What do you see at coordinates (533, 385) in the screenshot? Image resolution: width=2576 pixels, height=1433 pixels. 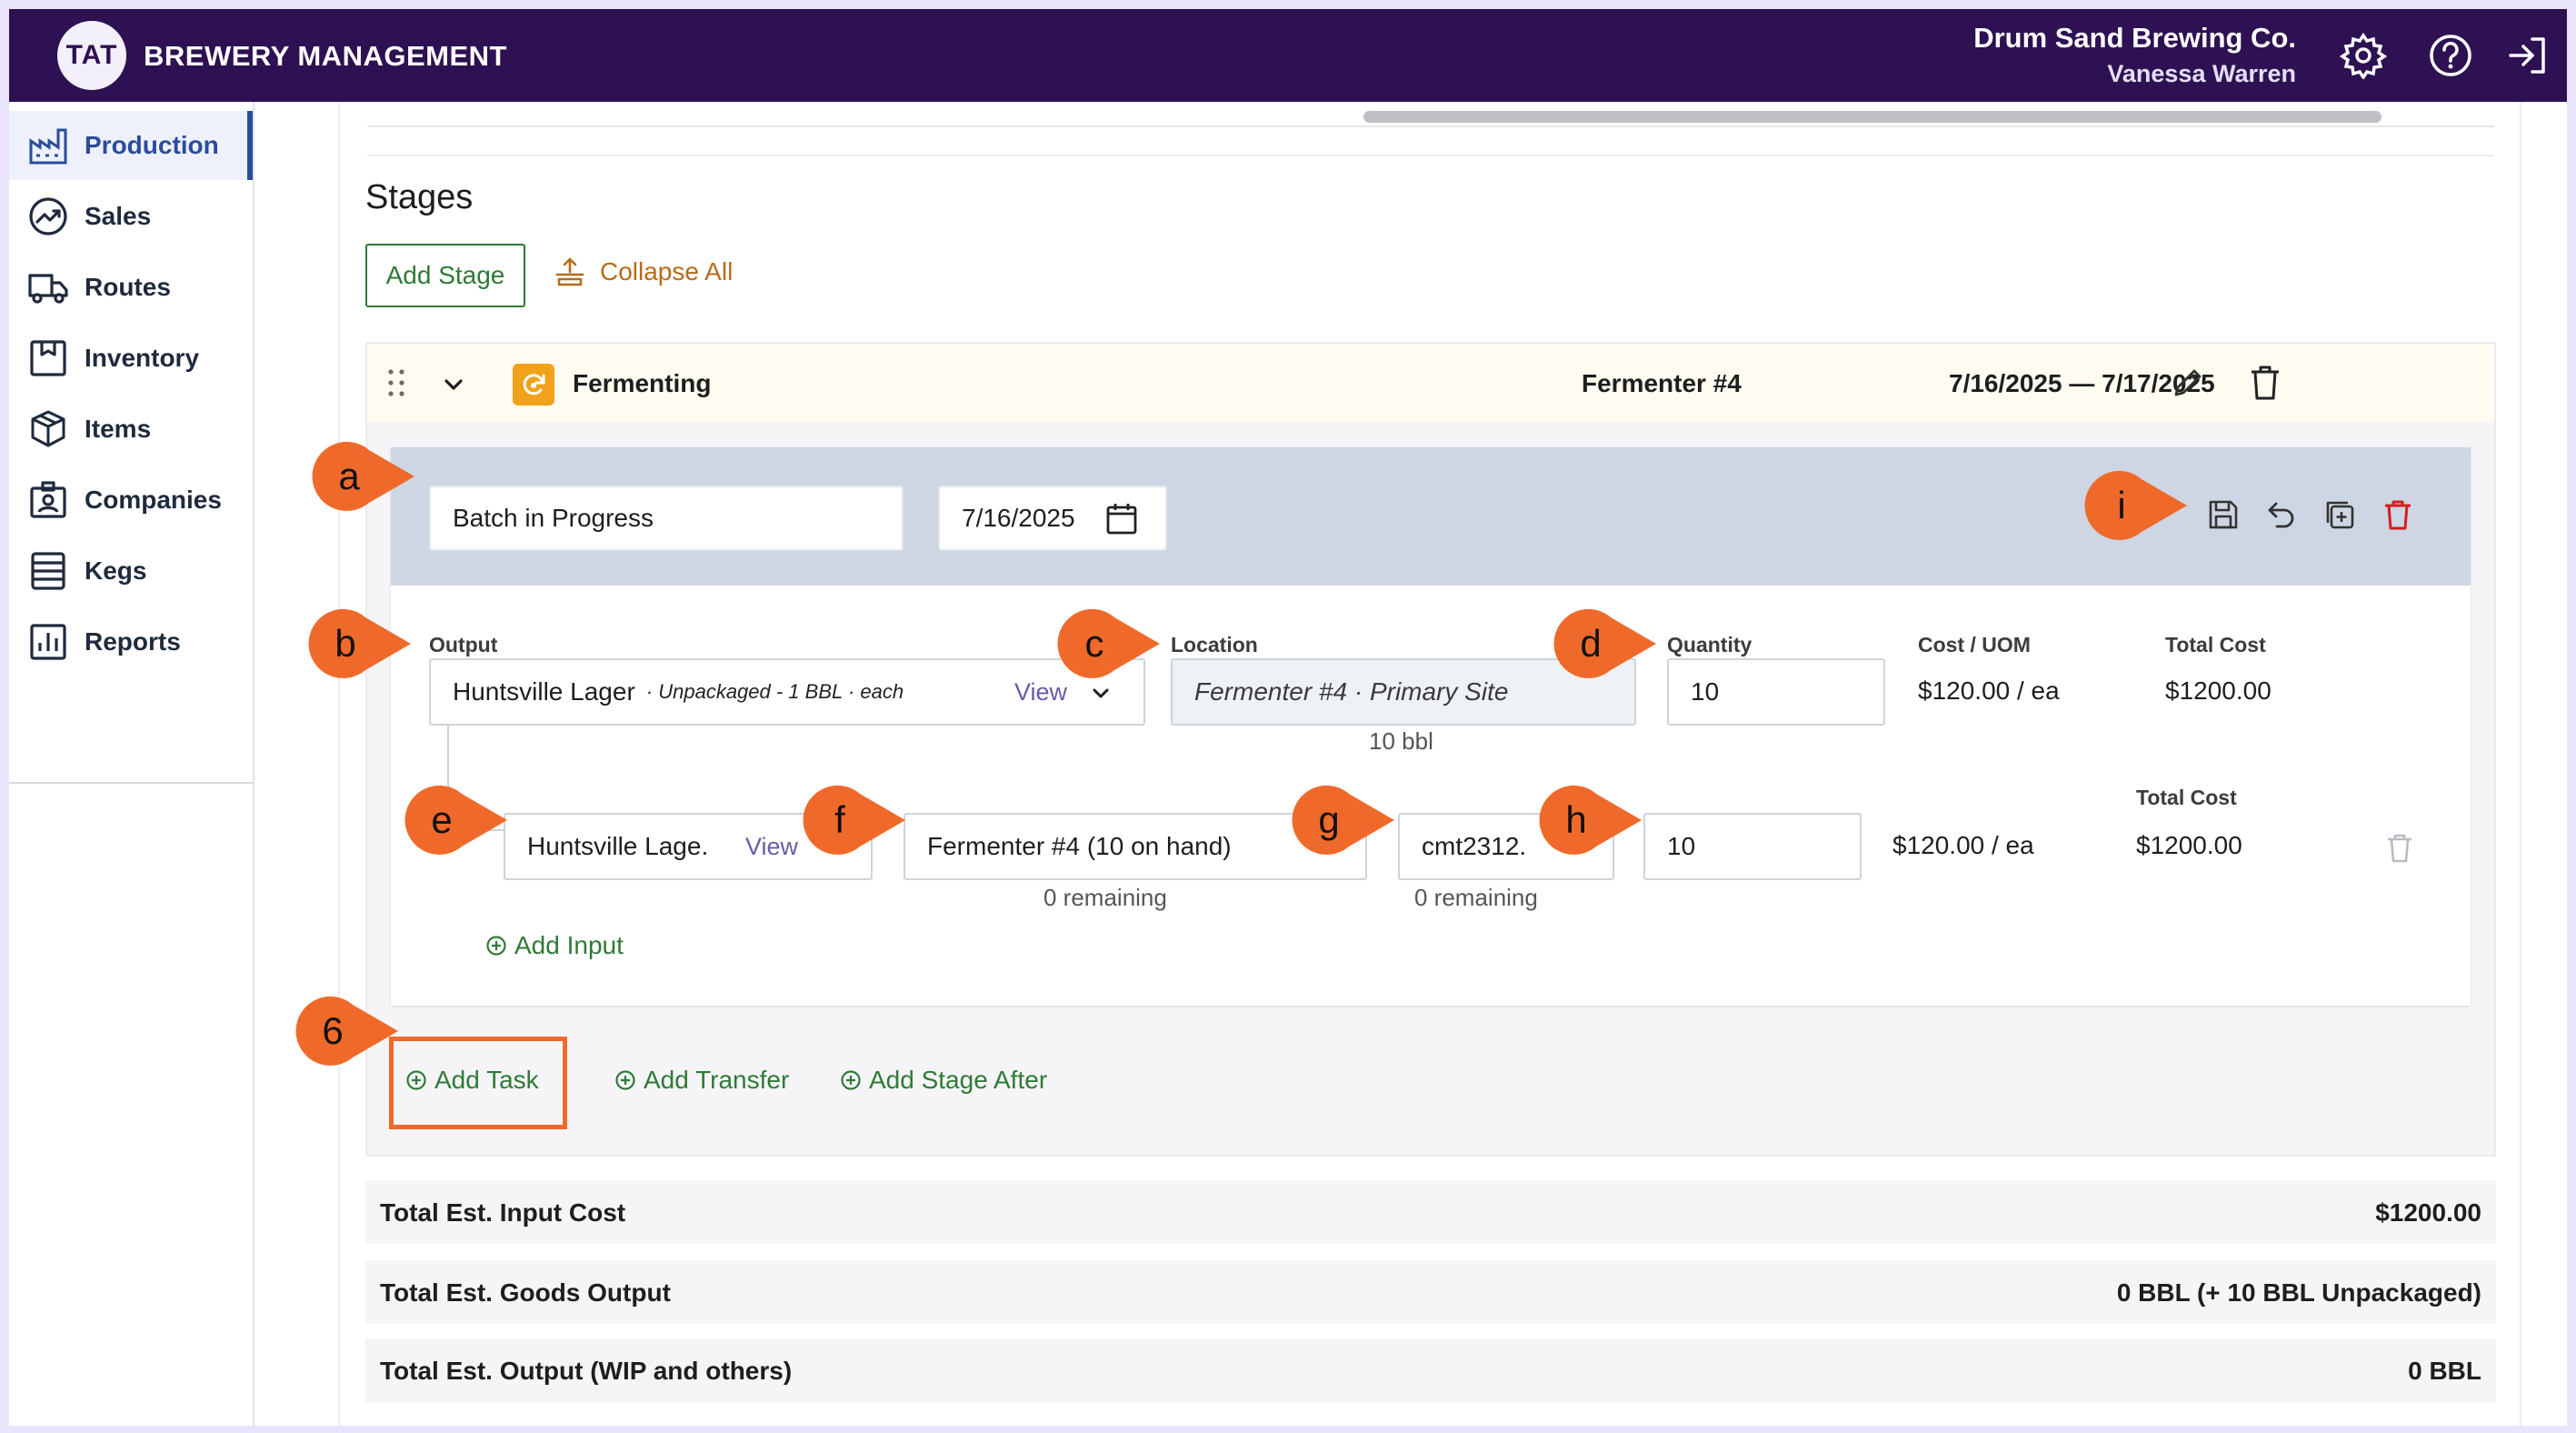 I see `stage-type-icon` at bounding box center [533, 385].